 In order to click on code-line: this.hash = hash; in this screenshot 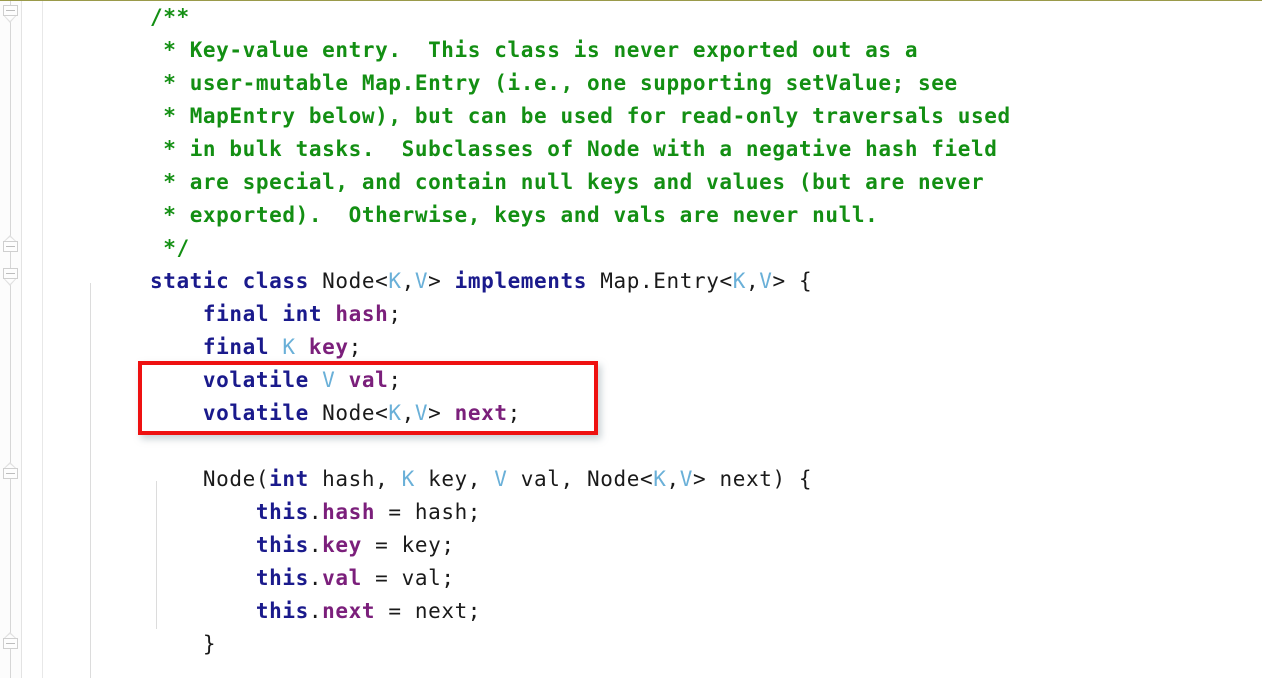, I will do `click(262, 512)`.